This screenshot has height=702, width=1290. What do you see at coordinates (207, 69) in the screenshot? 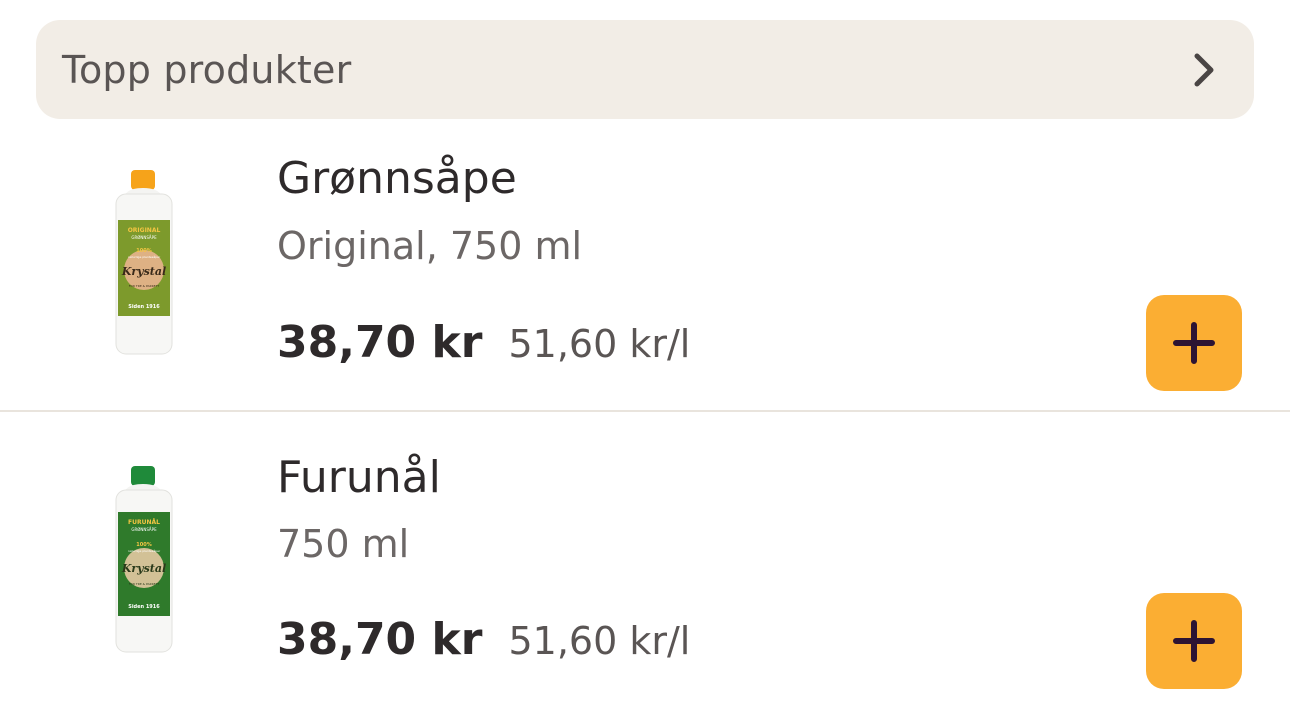
I see `section-title: Topp produkter` at bounding box center [207, 69].